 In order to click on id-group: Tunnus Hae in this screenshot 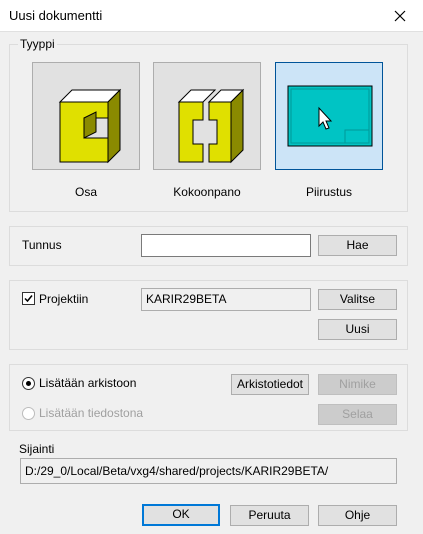, I will do `click(208, 246)`.